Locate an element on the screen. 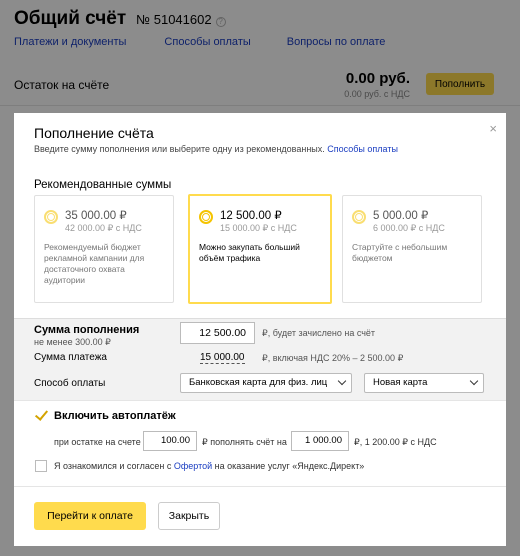 This screenshot has width=520, height=556. autopay-text-3: ₽, 1 200.00 ₽ с НДС is located at coordinates (395, 442).